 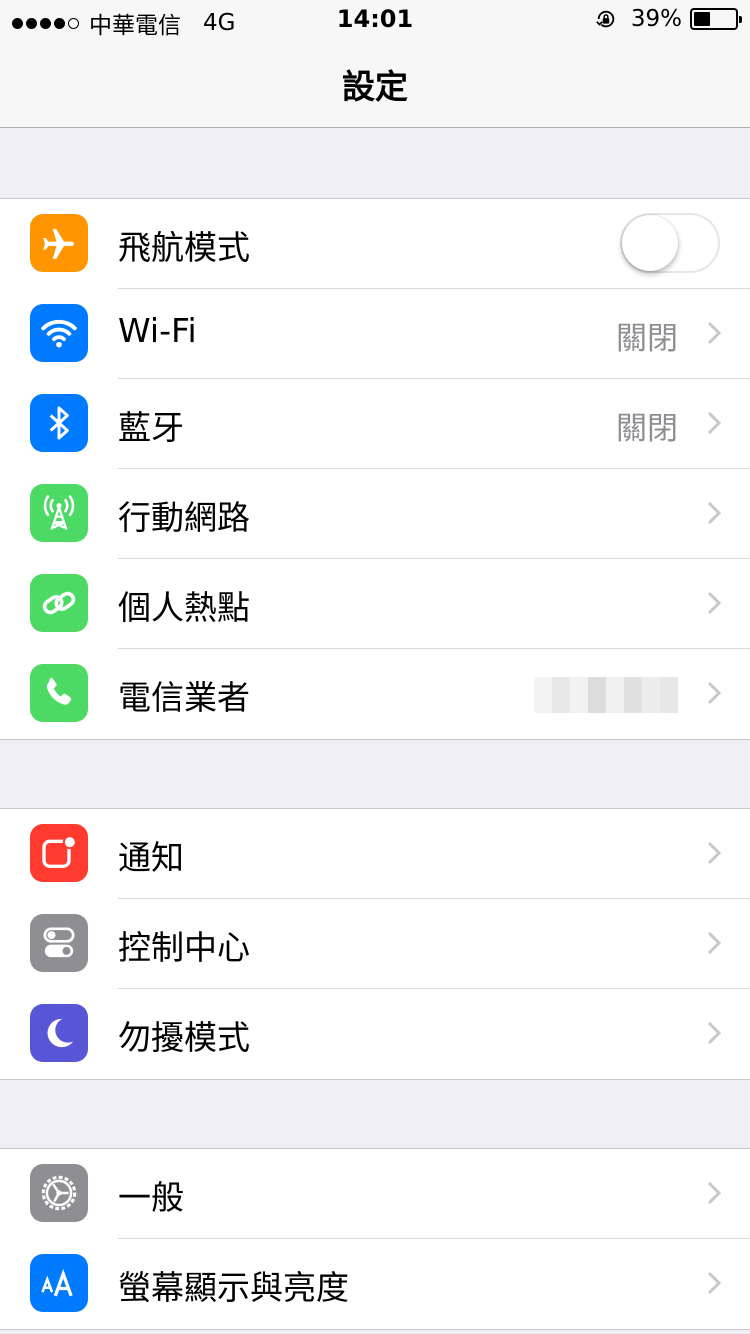 What do you see at coordinates (59, 943) in the screenshot?
I see `control-center-icon` at bounding box center [59, 943].